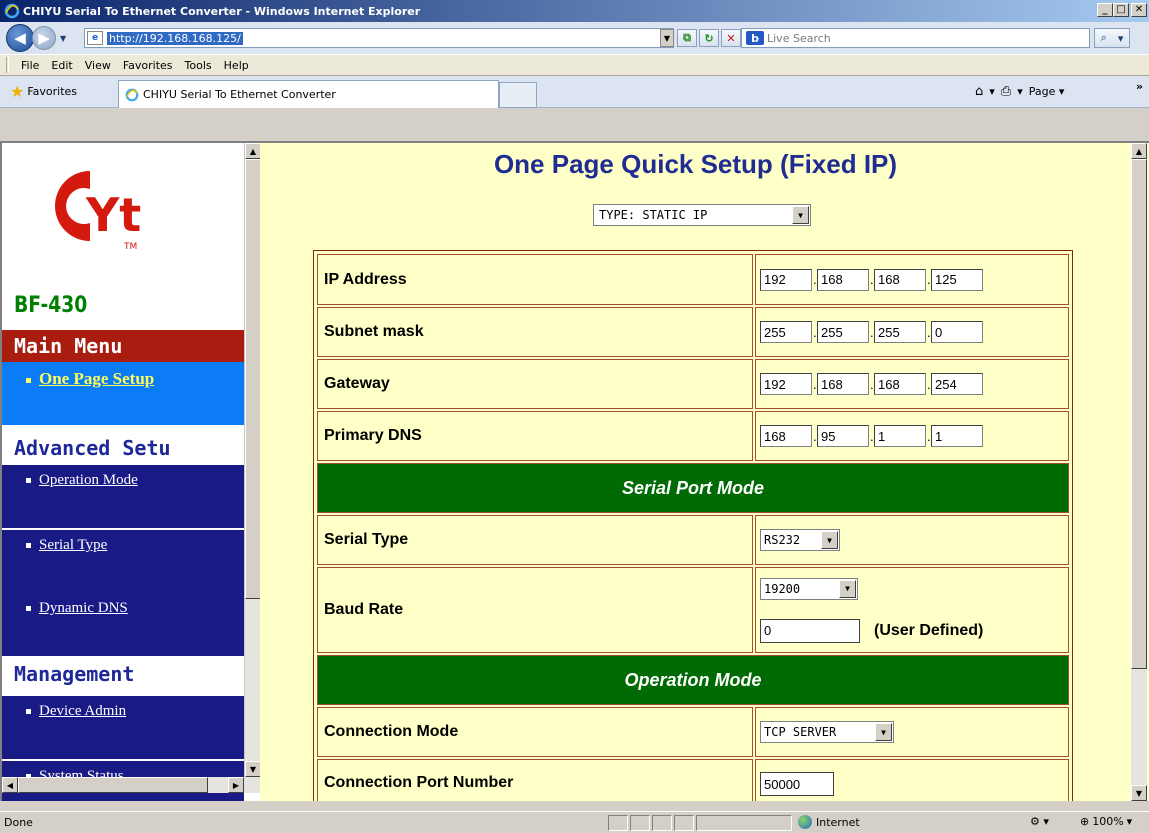 This screenshot has width=1149, height=833. What do you see at coordinates (574, 822) in the screenshot?
I see `status-bar: Done Internet ⚙ ▾ ⊕ 100% ▾` at bounding box center [574, 822].